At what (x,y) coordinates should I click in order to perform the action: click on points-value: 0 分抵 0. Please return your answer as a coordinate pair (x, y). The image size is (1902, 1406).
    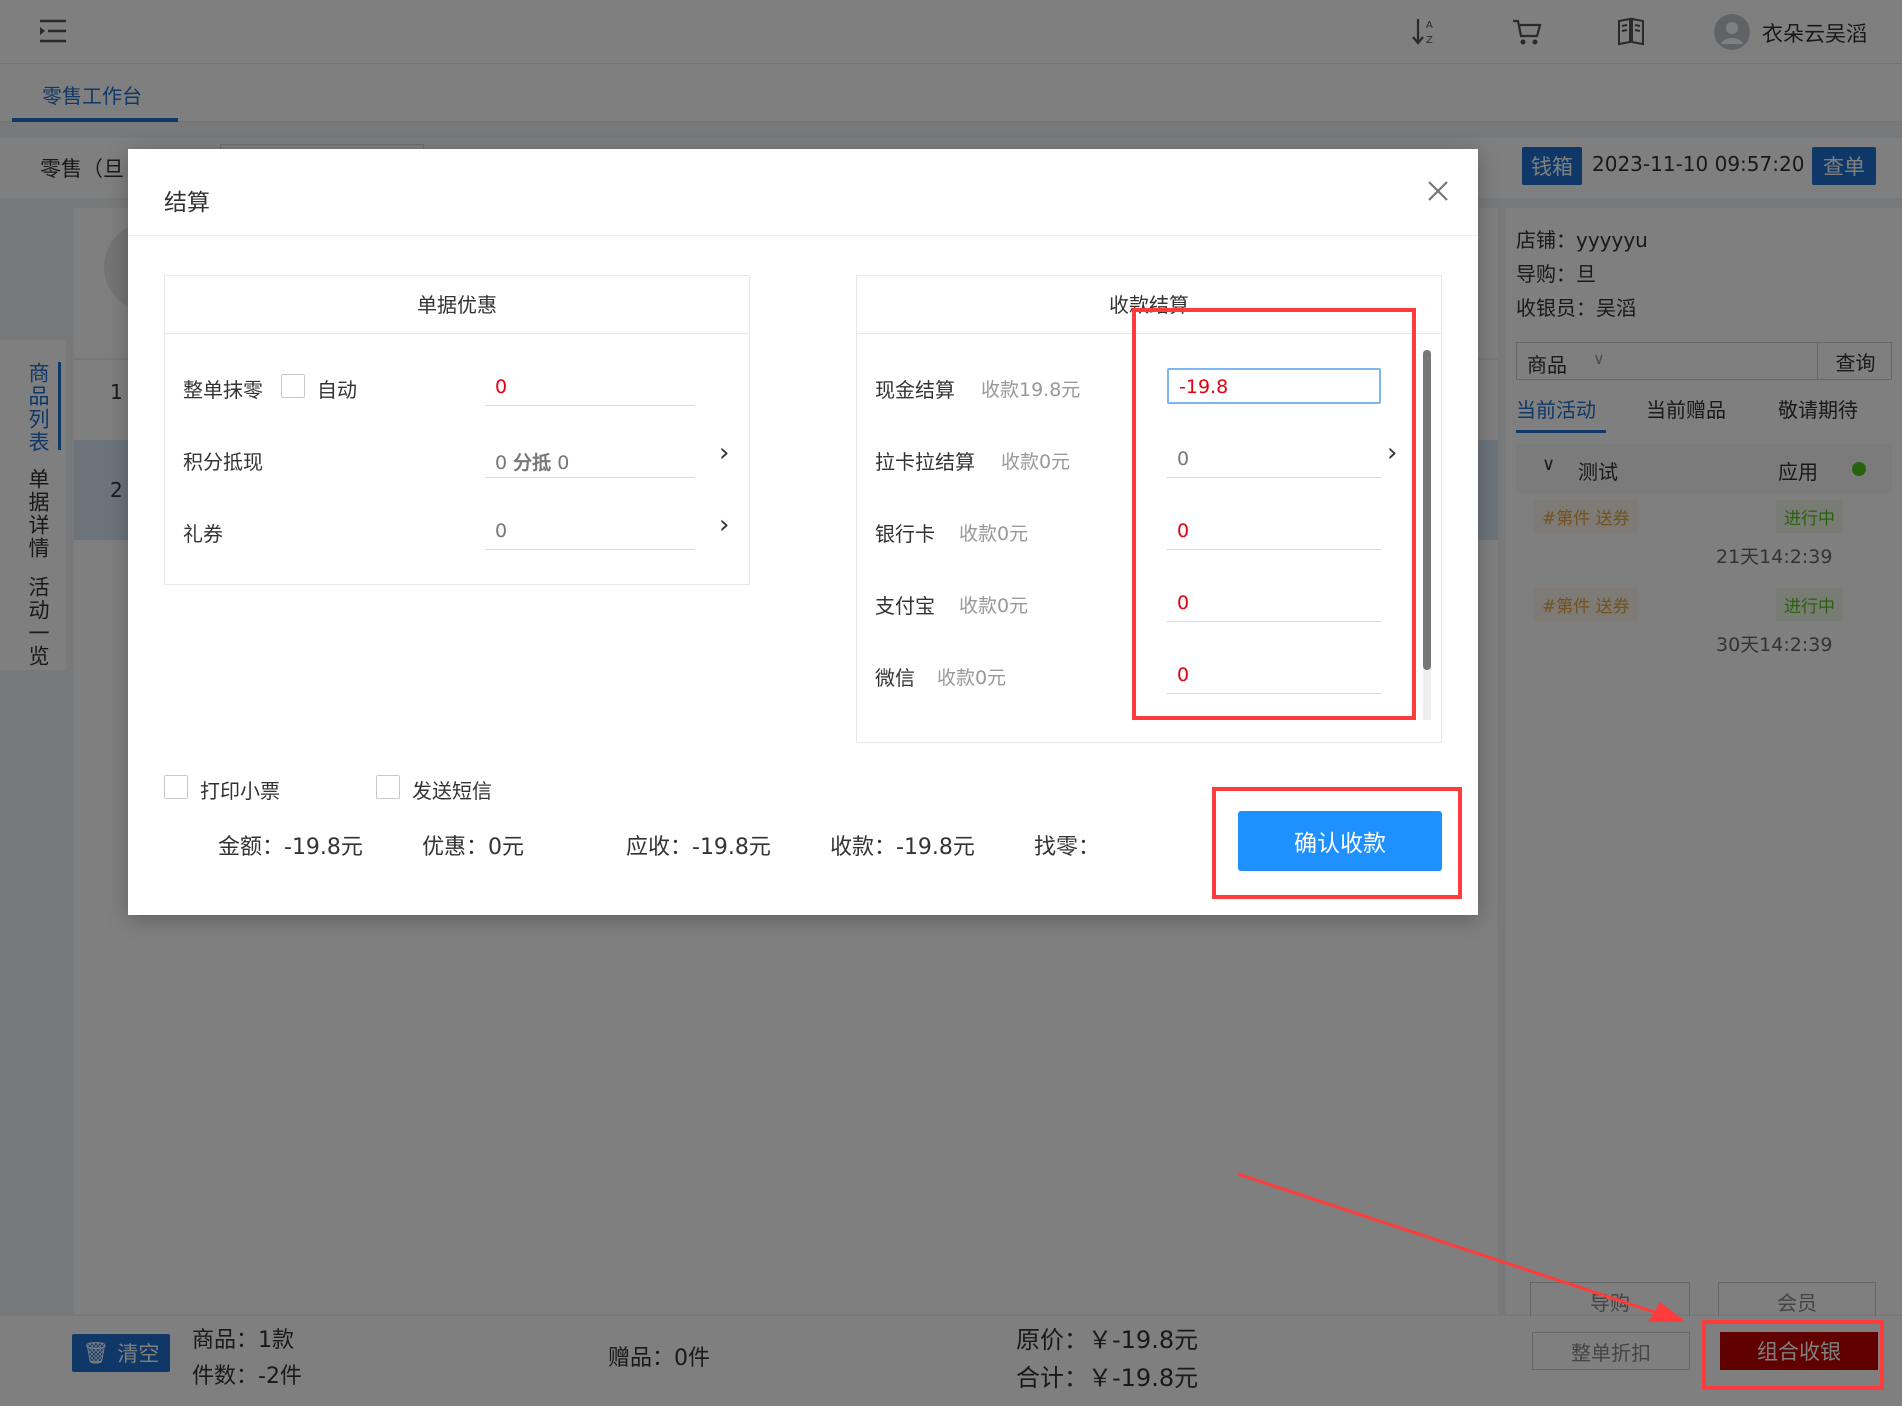
    Looking at the image, I should click on (532, 461).